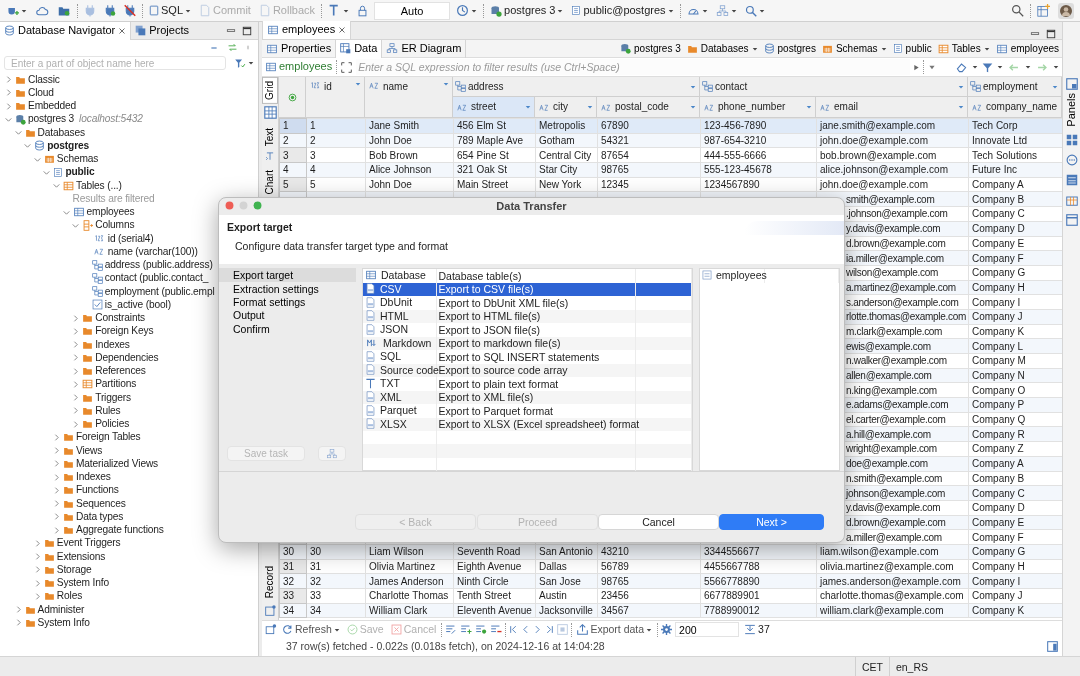 Image resolution: width=1080 pixels, height=676 pixels. I want to click on tree-item: Aggregate functions, so click(129, 530).